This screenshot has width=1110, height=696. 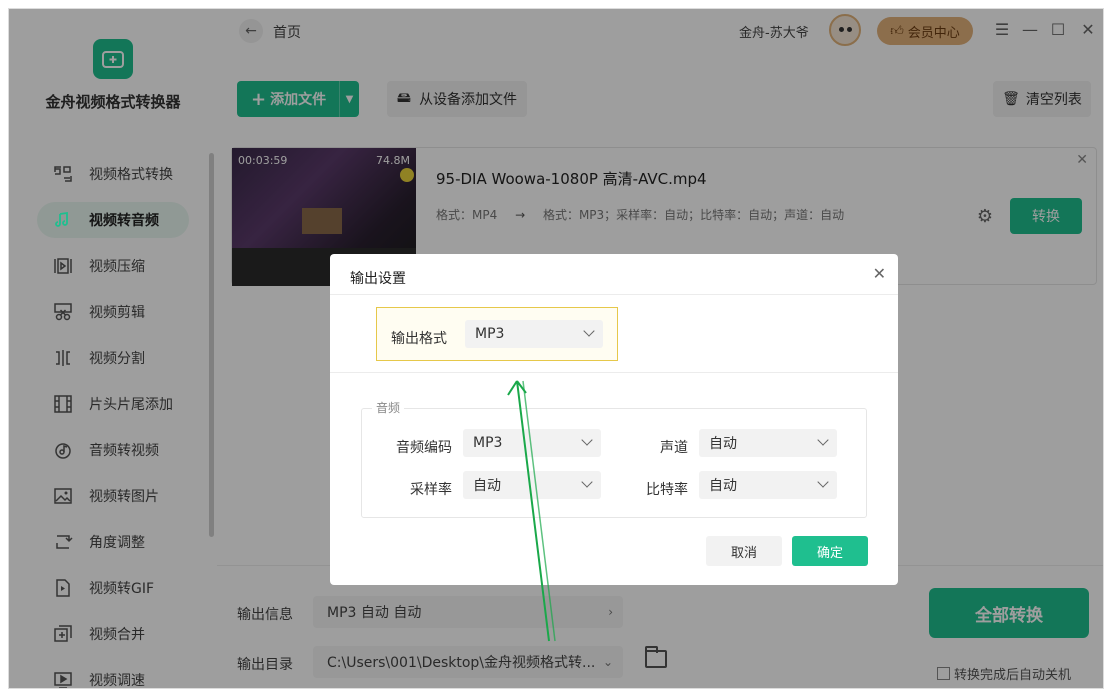 I want to click on close-icon: ✕, so click(x=879, y=273).